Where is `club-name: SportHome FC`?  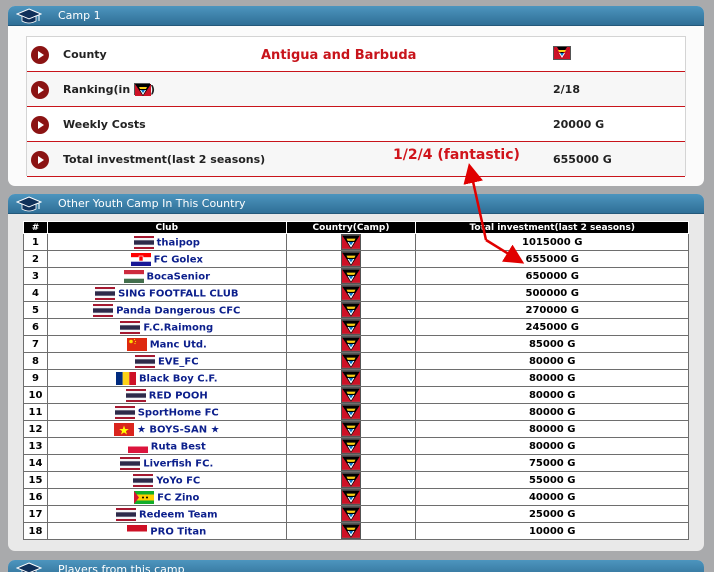
club-name: SportHome FC is located at coordinates (178, 412).